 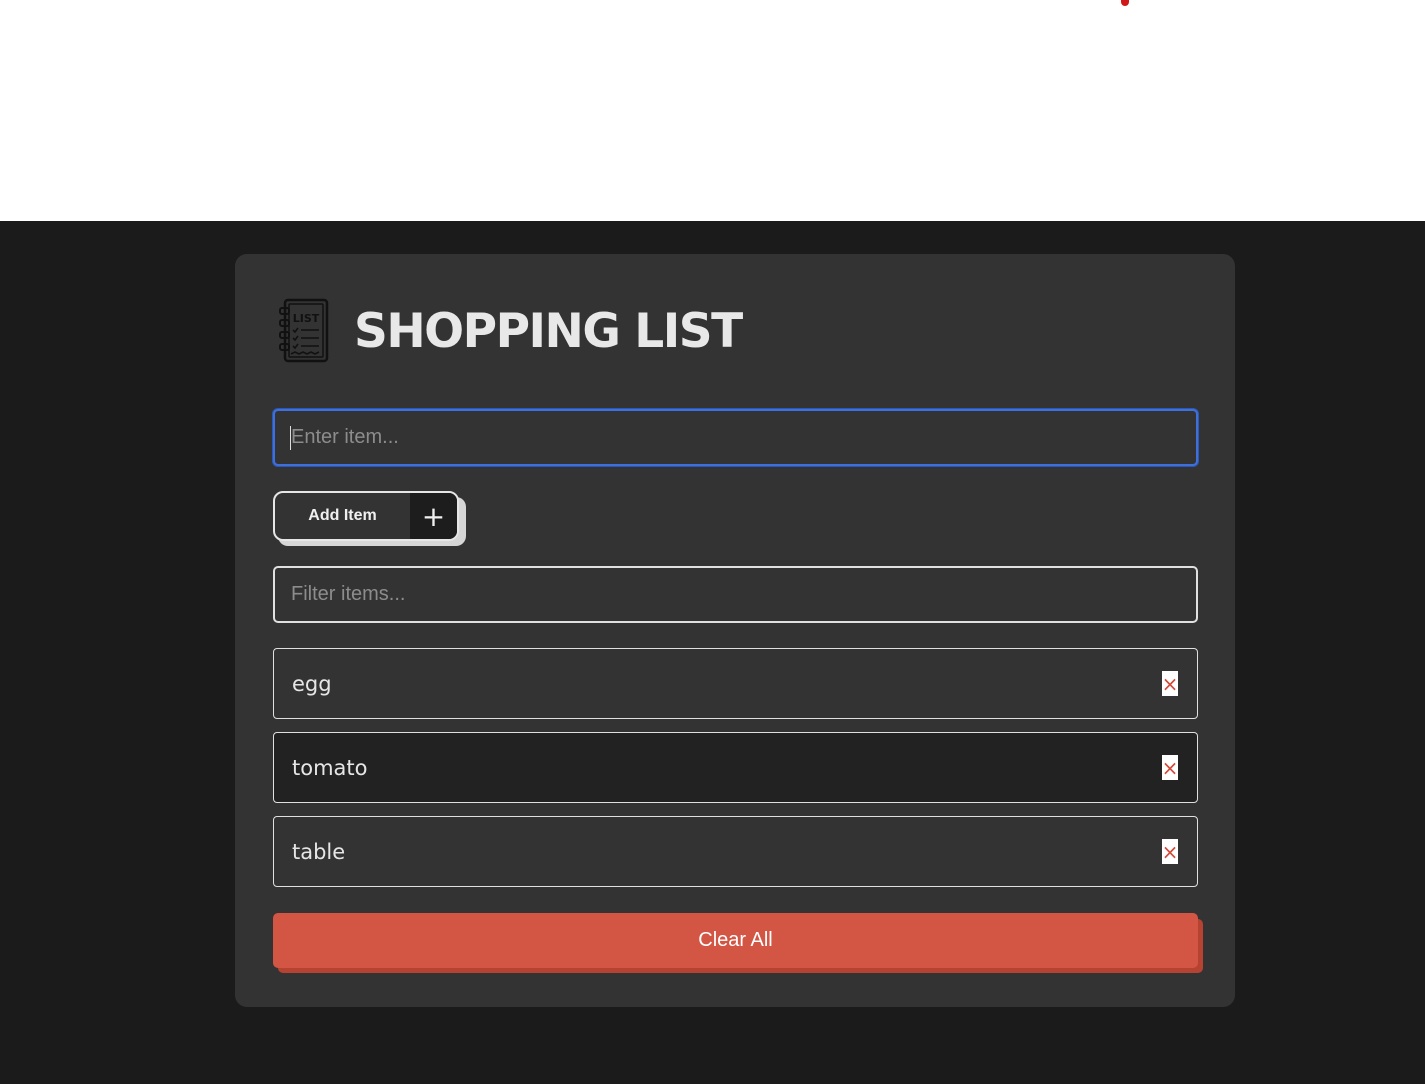 What do you see at coordinates (735, 767) in the screenshot?
I see `list-item: tomato ×` at bounding box center [735, 767].